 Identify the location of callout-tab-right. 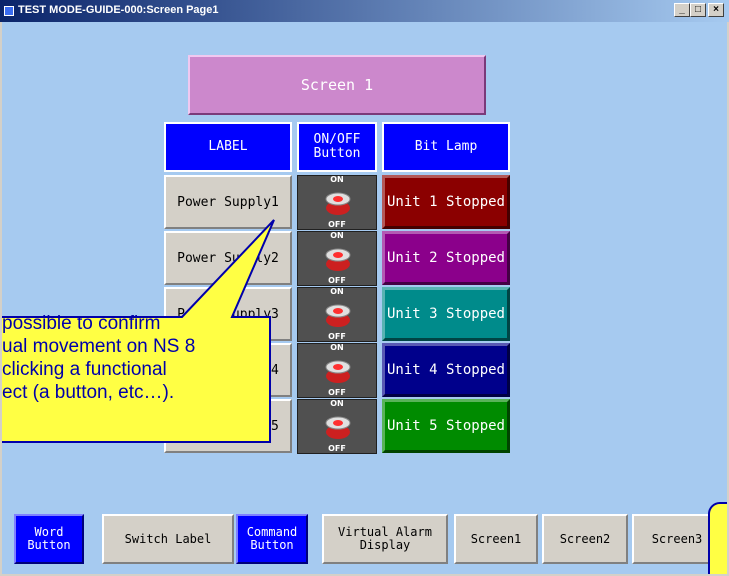
(717, 538).